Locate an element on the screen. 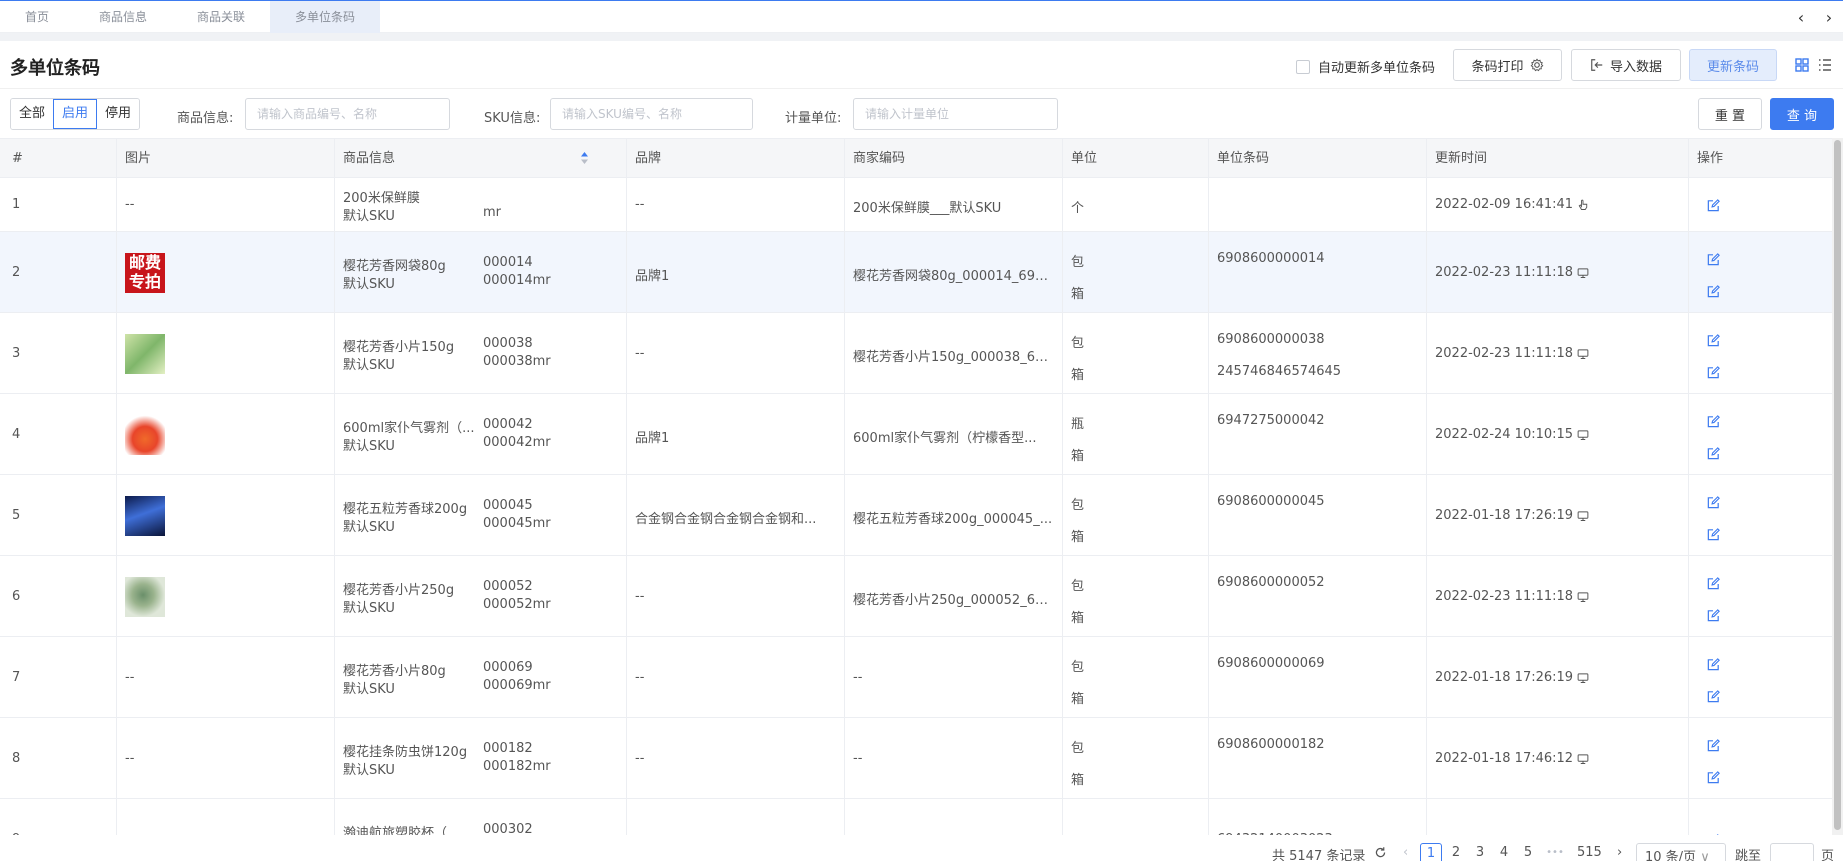 This screenshot has width=1843, height=861. col-header-merchant-code: 商家编码 is located at coordinates (954, 158).